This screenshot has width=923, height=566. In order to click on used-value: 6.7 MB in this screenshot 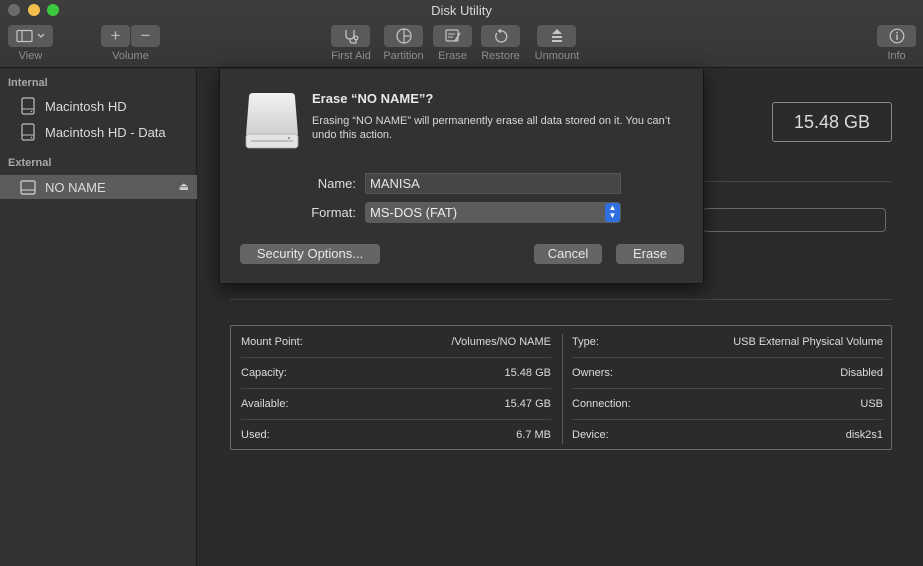, I will do `click(533, 435)`.